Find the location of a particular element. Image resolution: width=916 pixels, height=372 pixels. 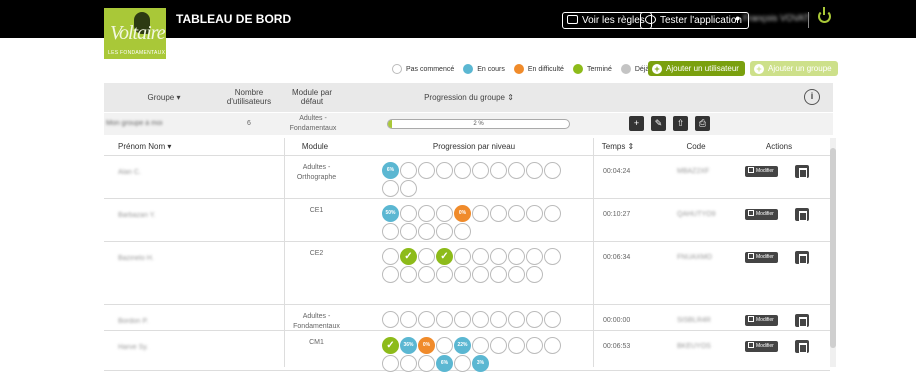

add-group-button: +Ajouter un groupe is located at coordinates (794, 68).